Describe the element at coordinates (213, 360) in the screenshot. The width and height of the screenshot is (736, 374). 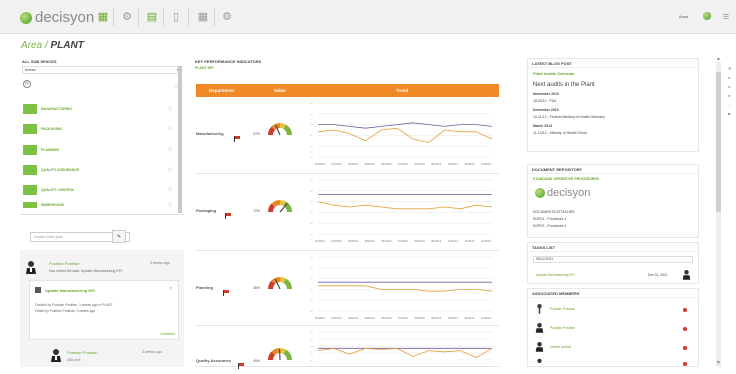
I see `kpi-row-label: Quality Assurance` at that location.